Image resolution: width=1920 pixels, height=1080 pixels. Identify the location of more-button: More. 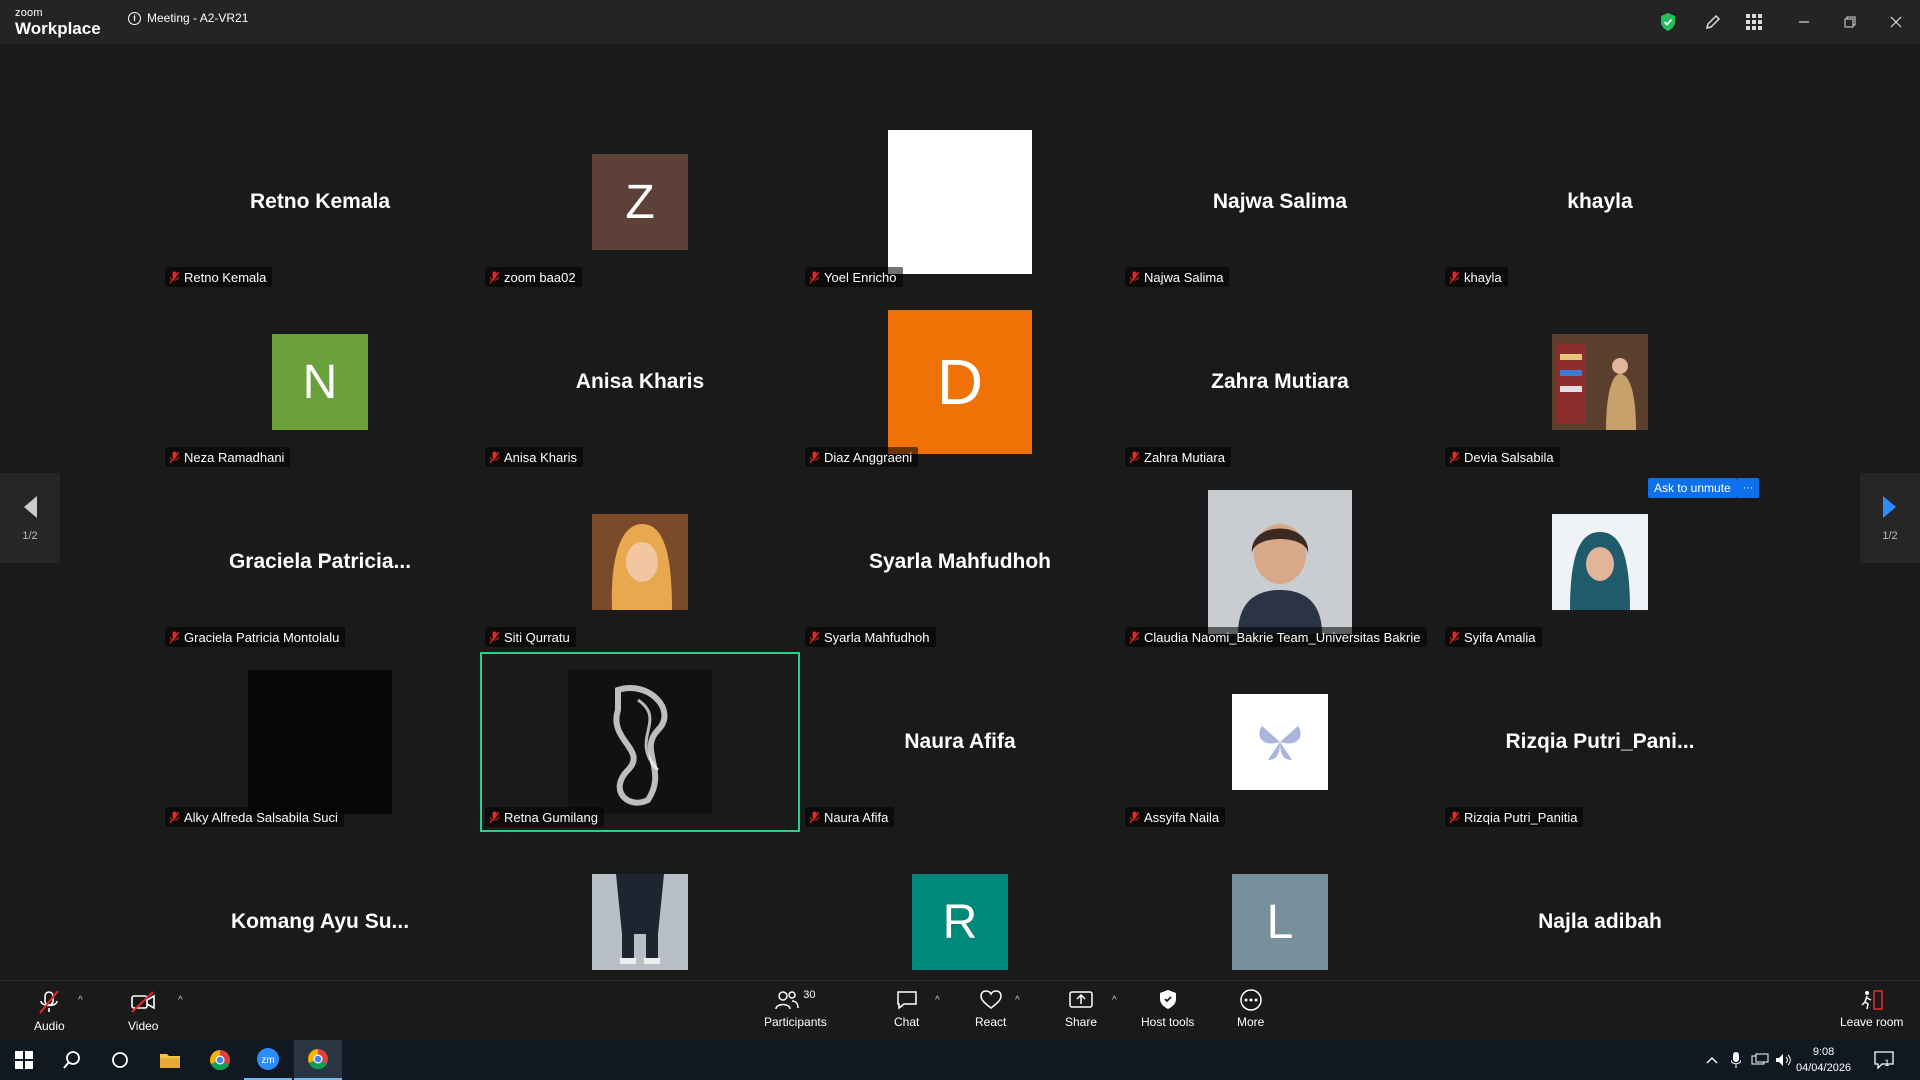
(1250, 1009).